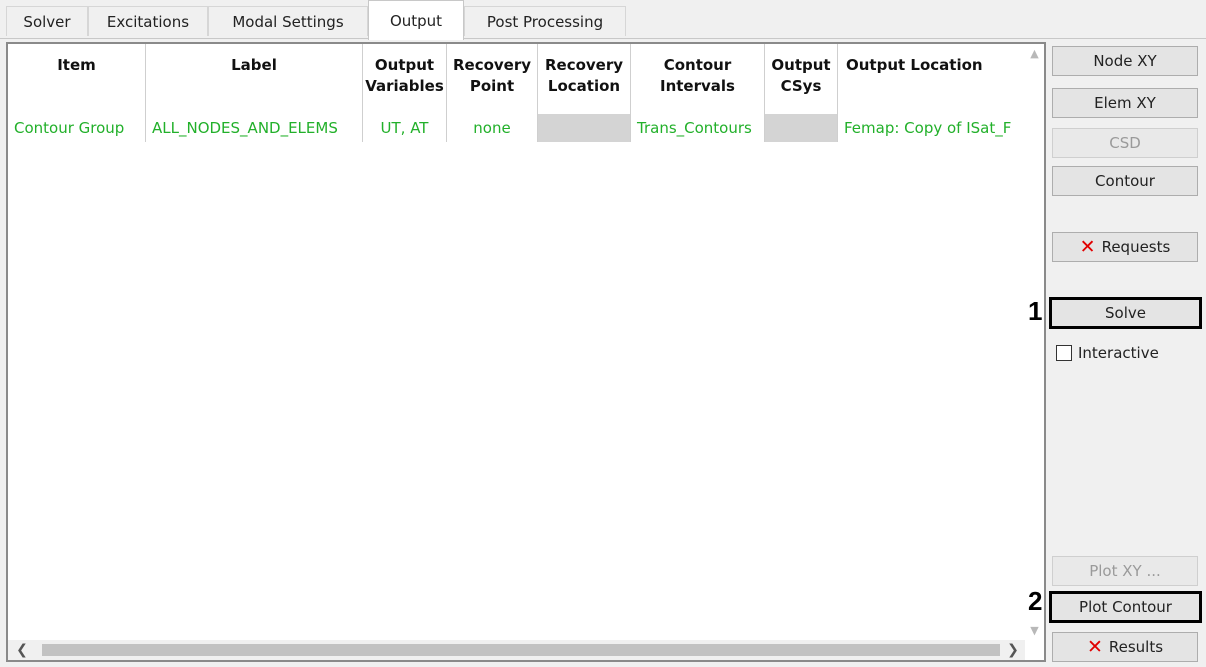  I want to click on tab-solver: Solver, so click(47, 21).